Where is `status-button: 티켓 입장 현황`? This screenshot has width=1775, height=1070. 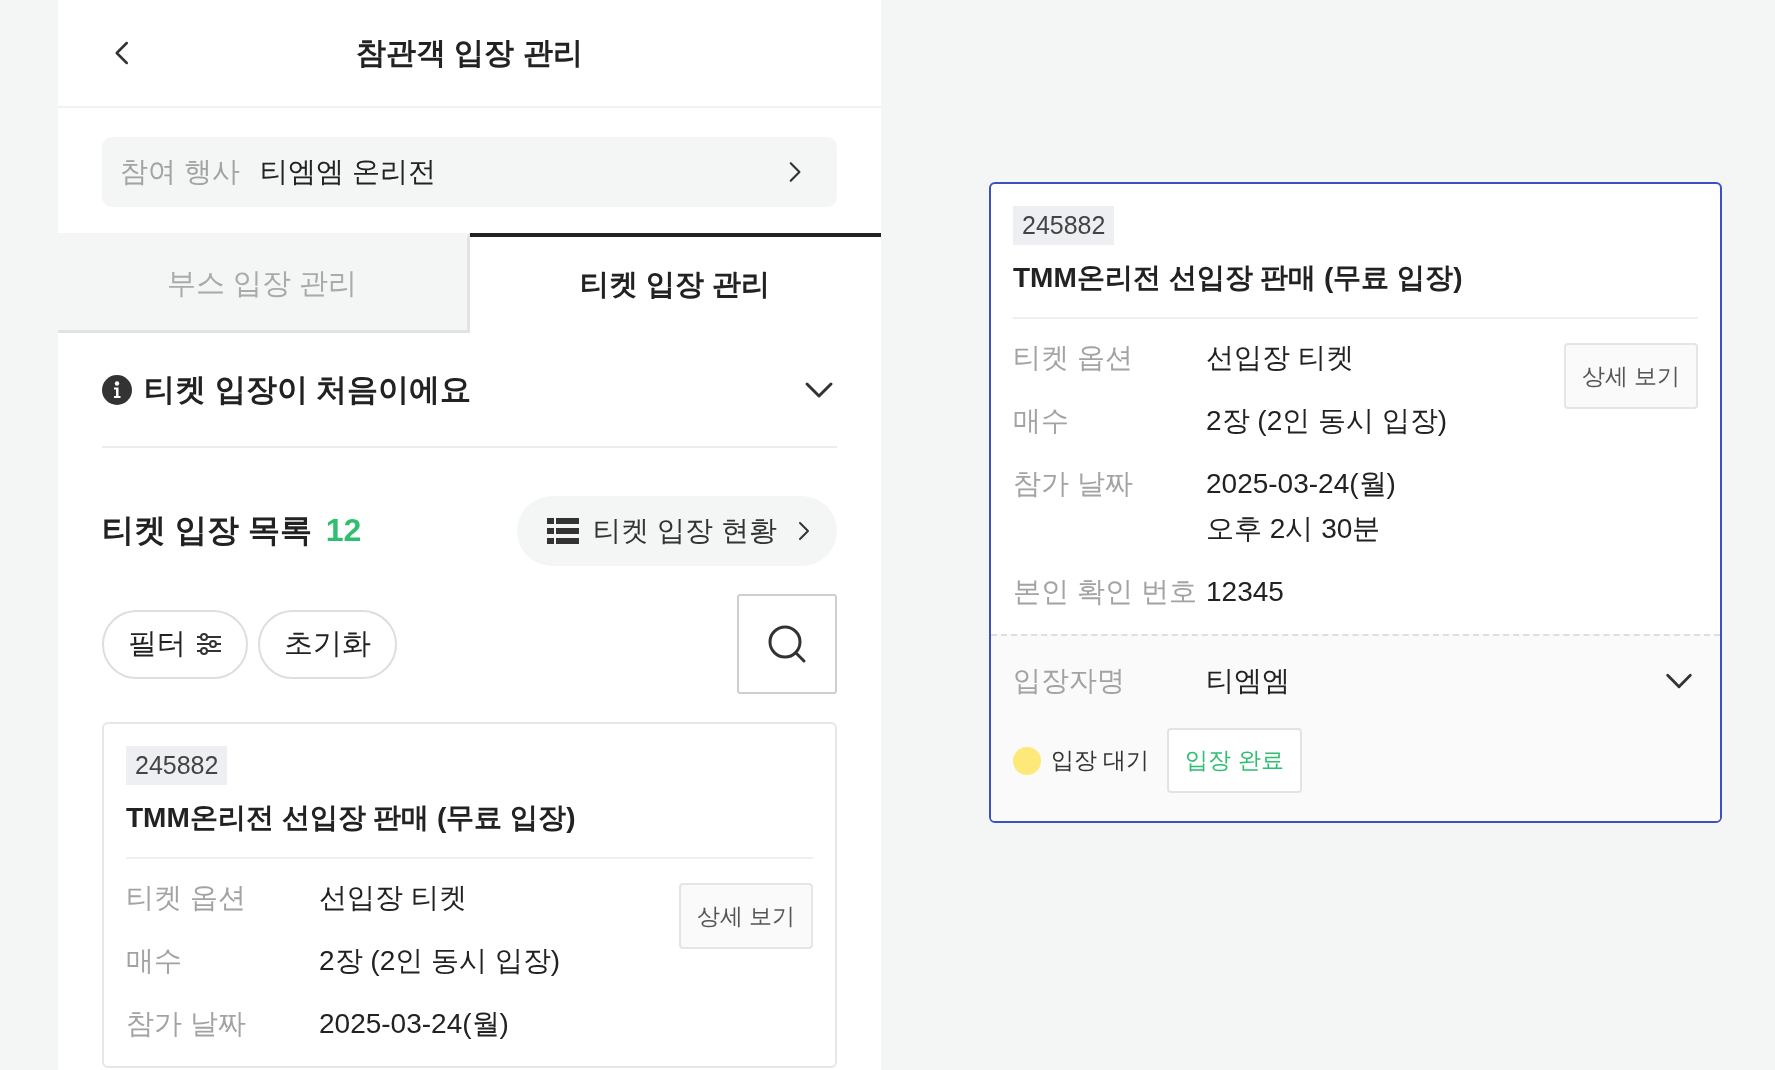 status-button: 티켓 입장 현황 is located at coordinates (677, 531).